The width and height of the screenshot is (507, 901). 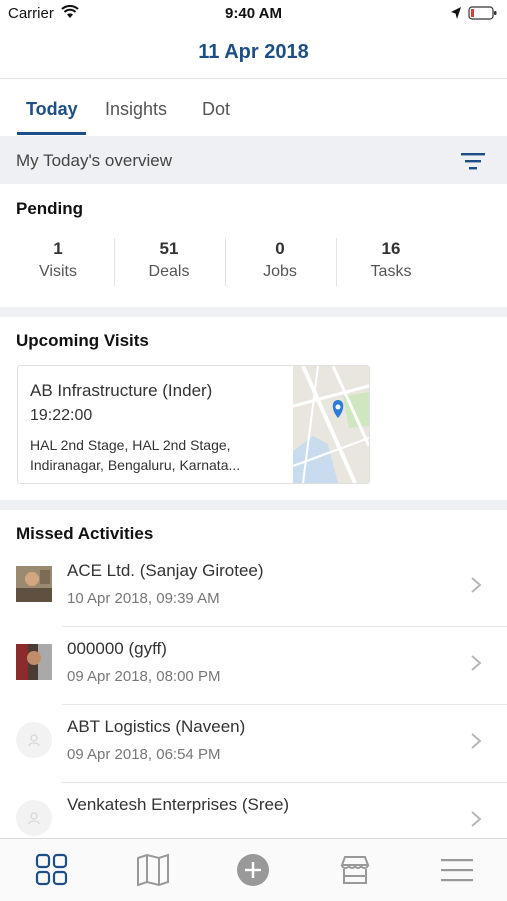 What do you see at coordinates (391, 248) in the screenshot?
I see `stat-value: 16` at bounding box center [391, 248].